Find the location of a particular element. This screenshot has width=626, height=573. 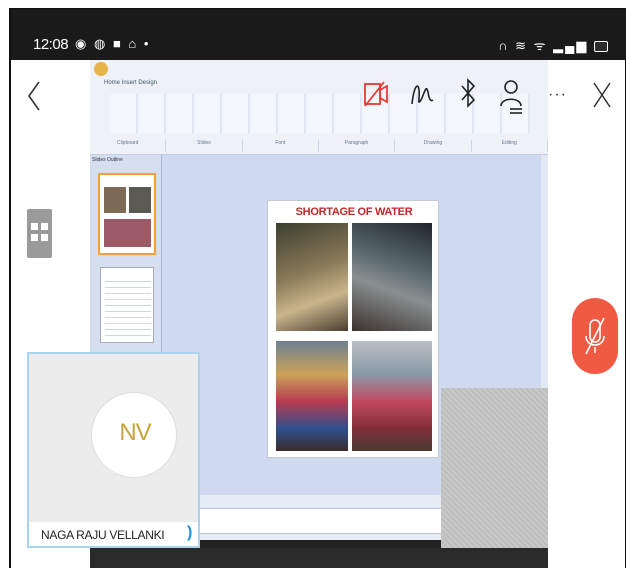

video-placeholder is located at coordinates (494, 468).